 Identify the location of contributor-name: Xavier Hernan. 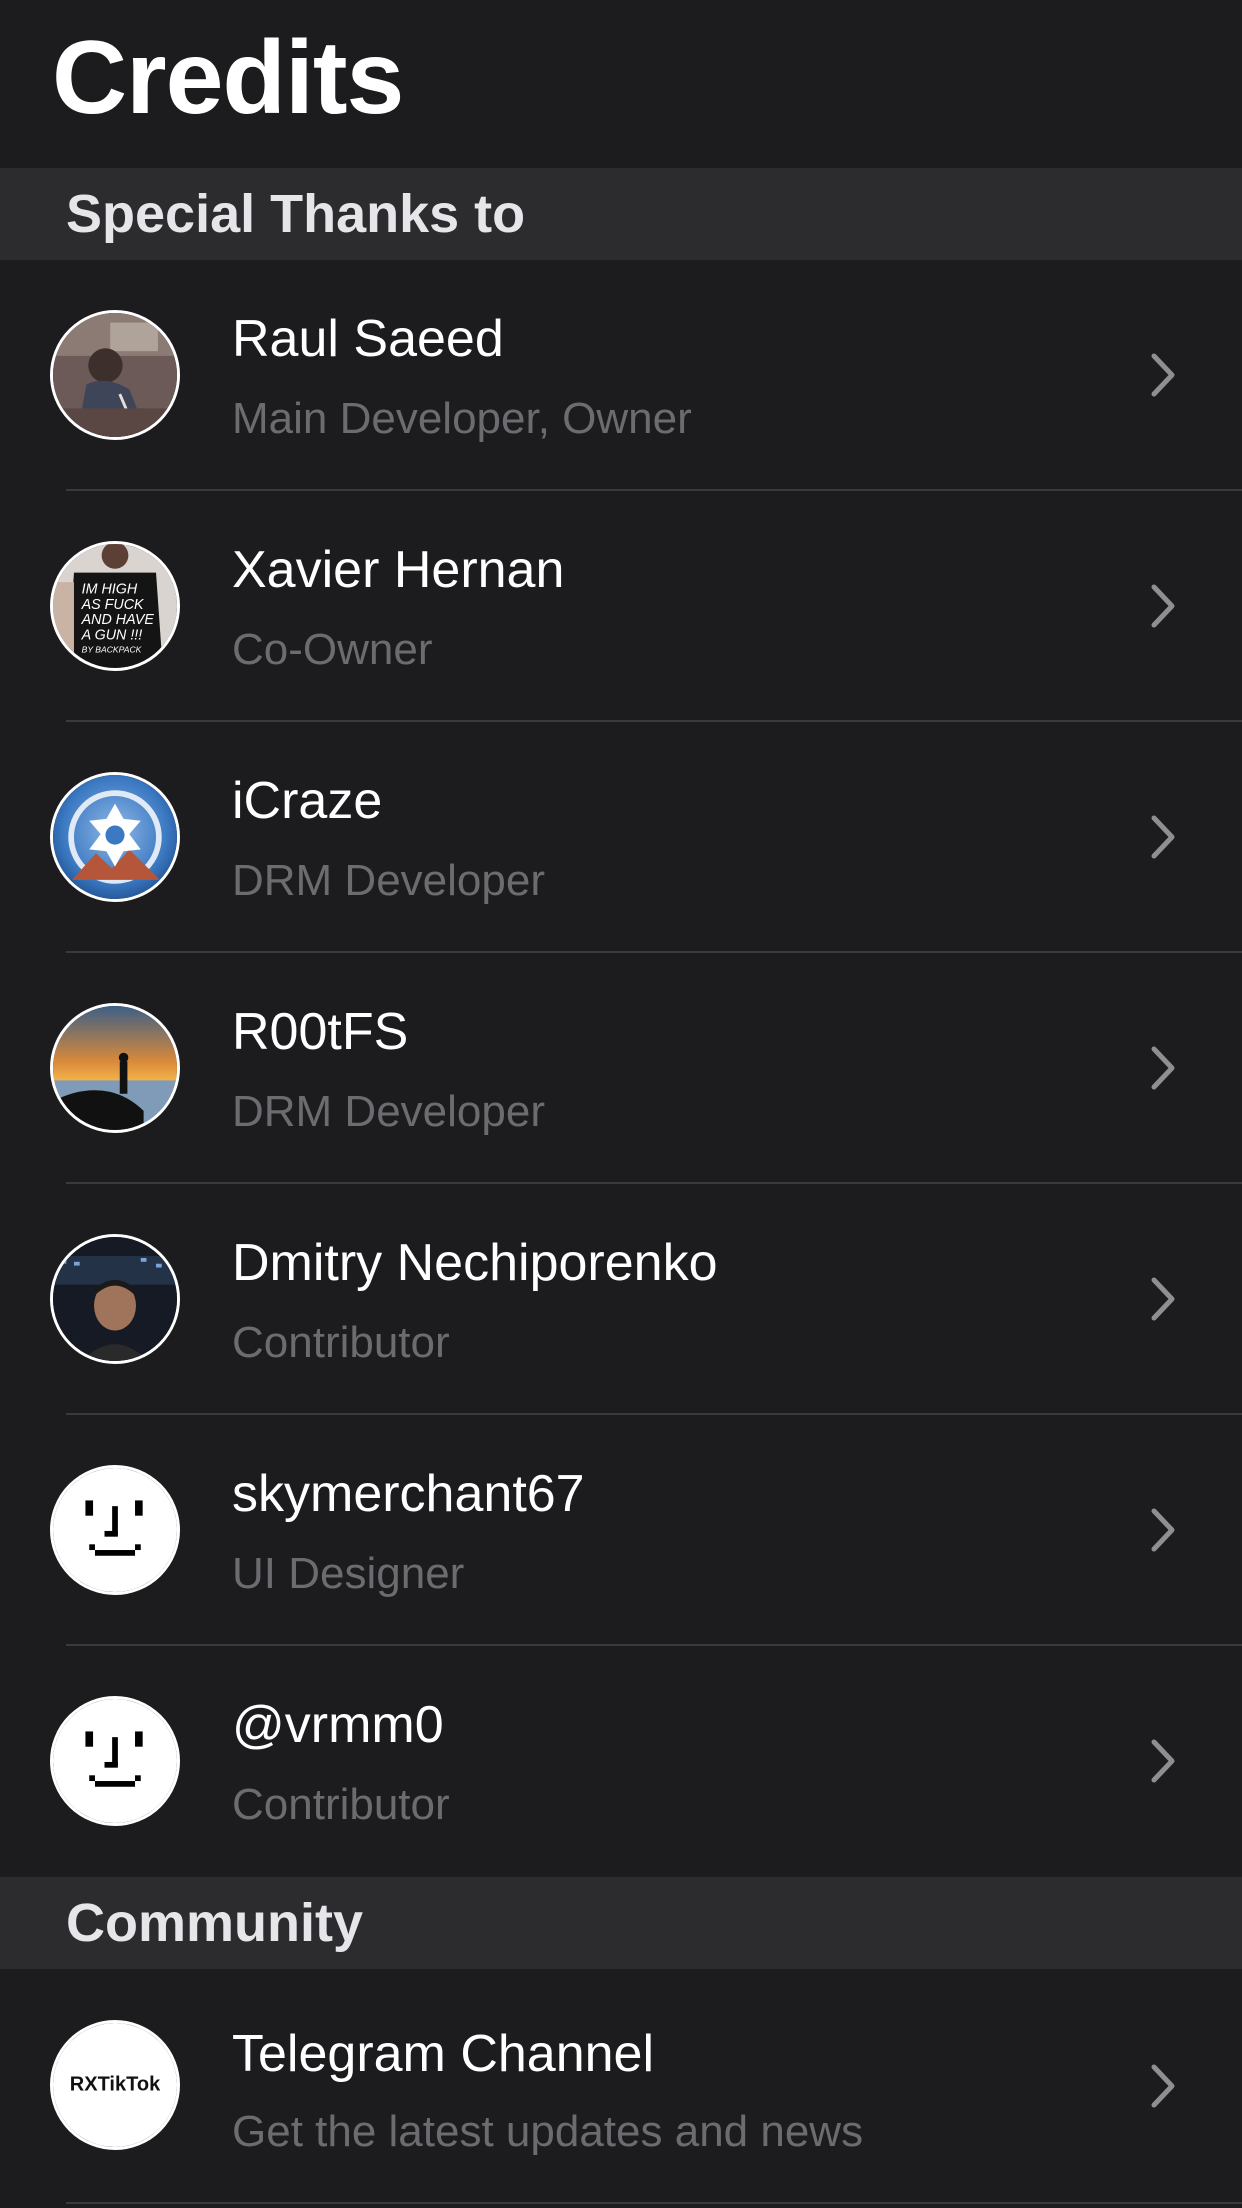
(398, 570).